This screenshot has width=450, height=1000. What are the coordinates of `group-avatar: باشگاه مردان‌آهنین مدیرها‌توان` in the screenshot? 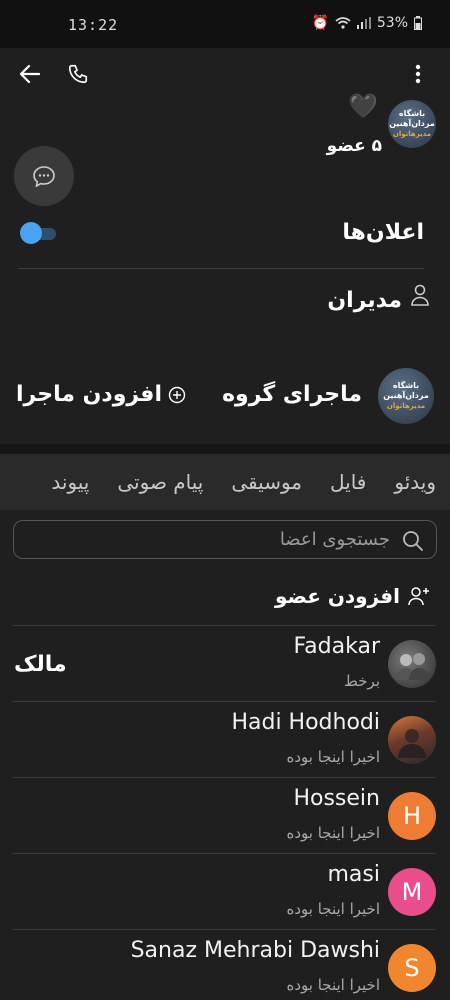 It's located at (412, 124).